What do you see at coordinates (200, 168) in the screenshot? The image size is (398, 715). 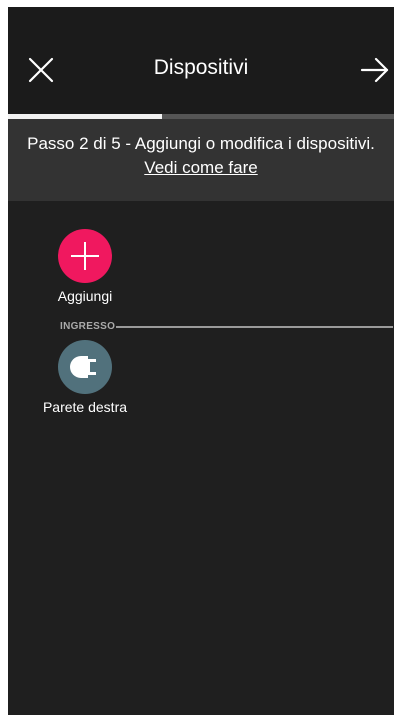 I see `help-link: Vedi come fare` at bounding box center [200, 168].